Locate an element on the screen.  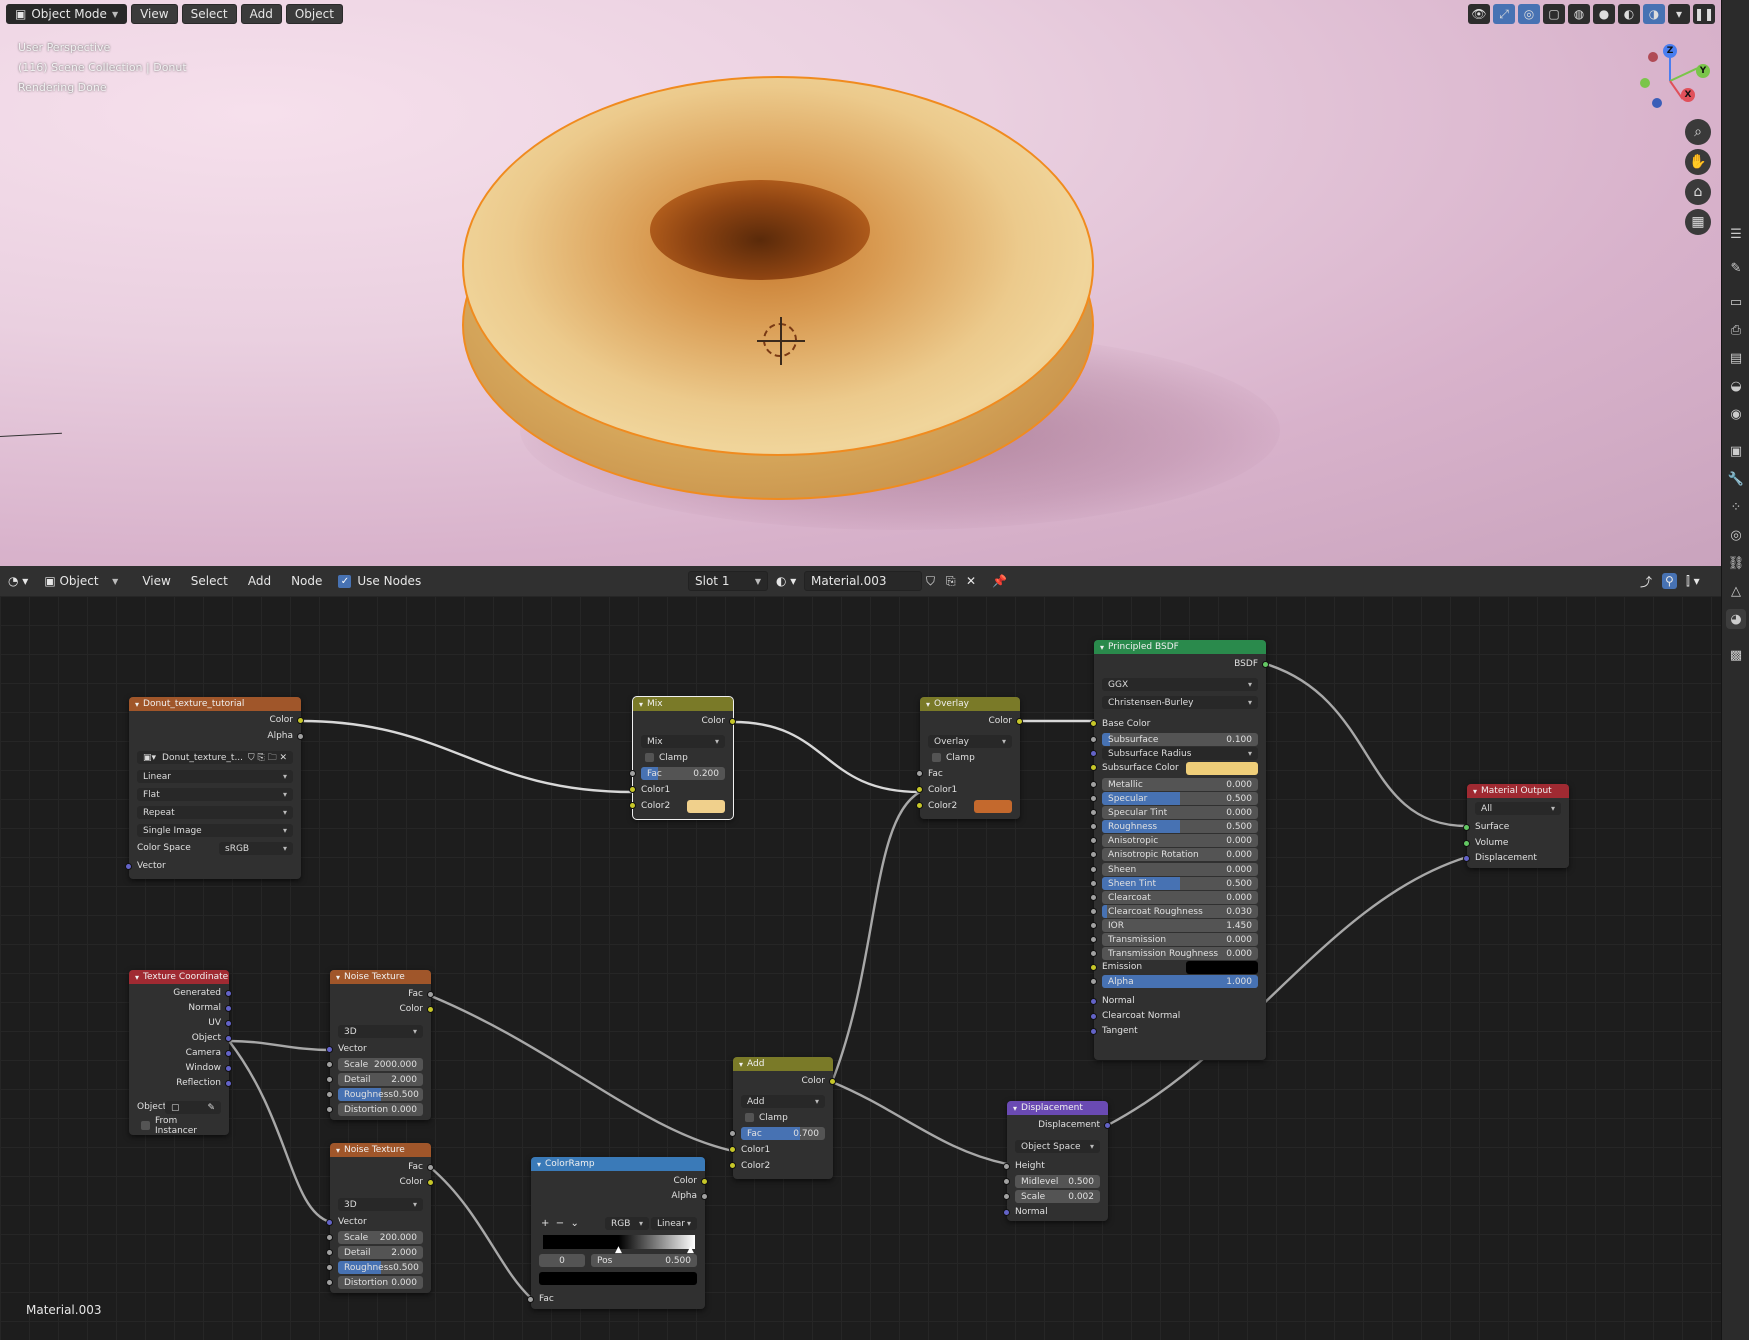
specular-tint-slider: Specular Tint 0.000 is located at coordinates (1180, 812).